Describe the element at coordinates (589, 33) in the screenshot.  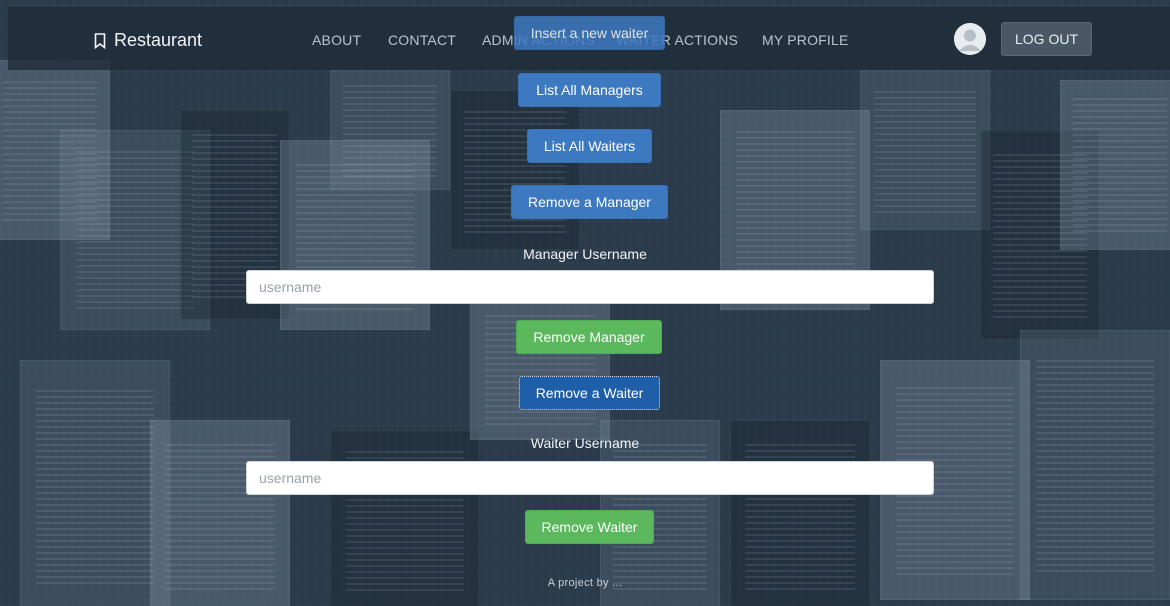
I see `insert-waiter-button: Insert a new waiter` at that location.